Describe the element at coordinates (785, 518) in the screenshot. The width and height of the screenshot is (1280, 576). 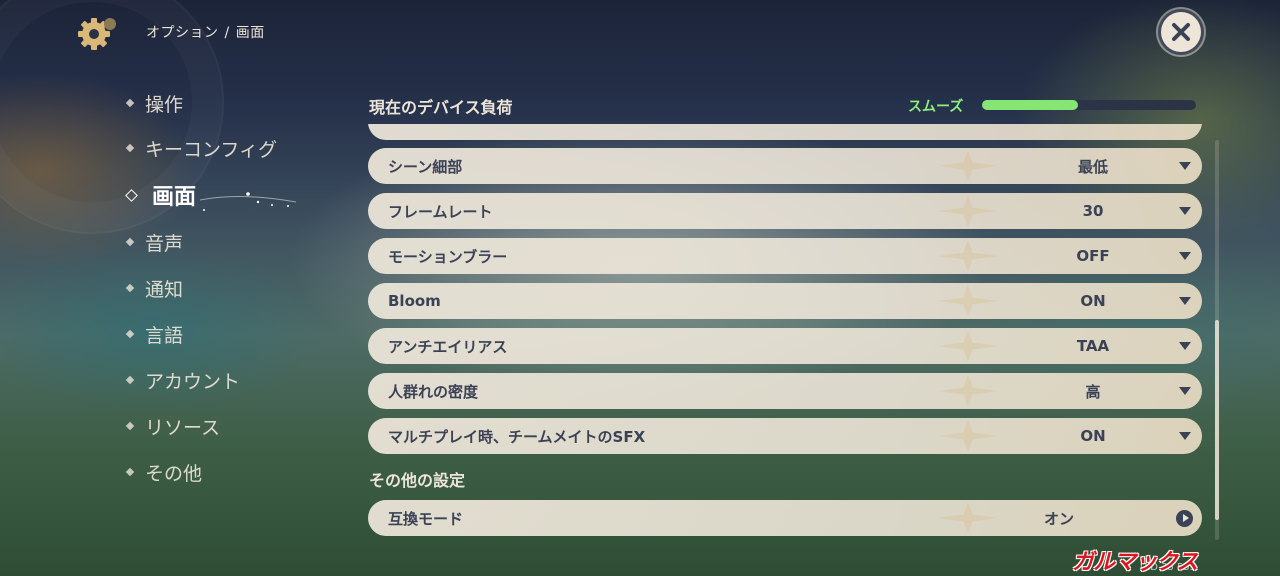
I see `settings-row-compat-mode: 互換モード オン` at that location.